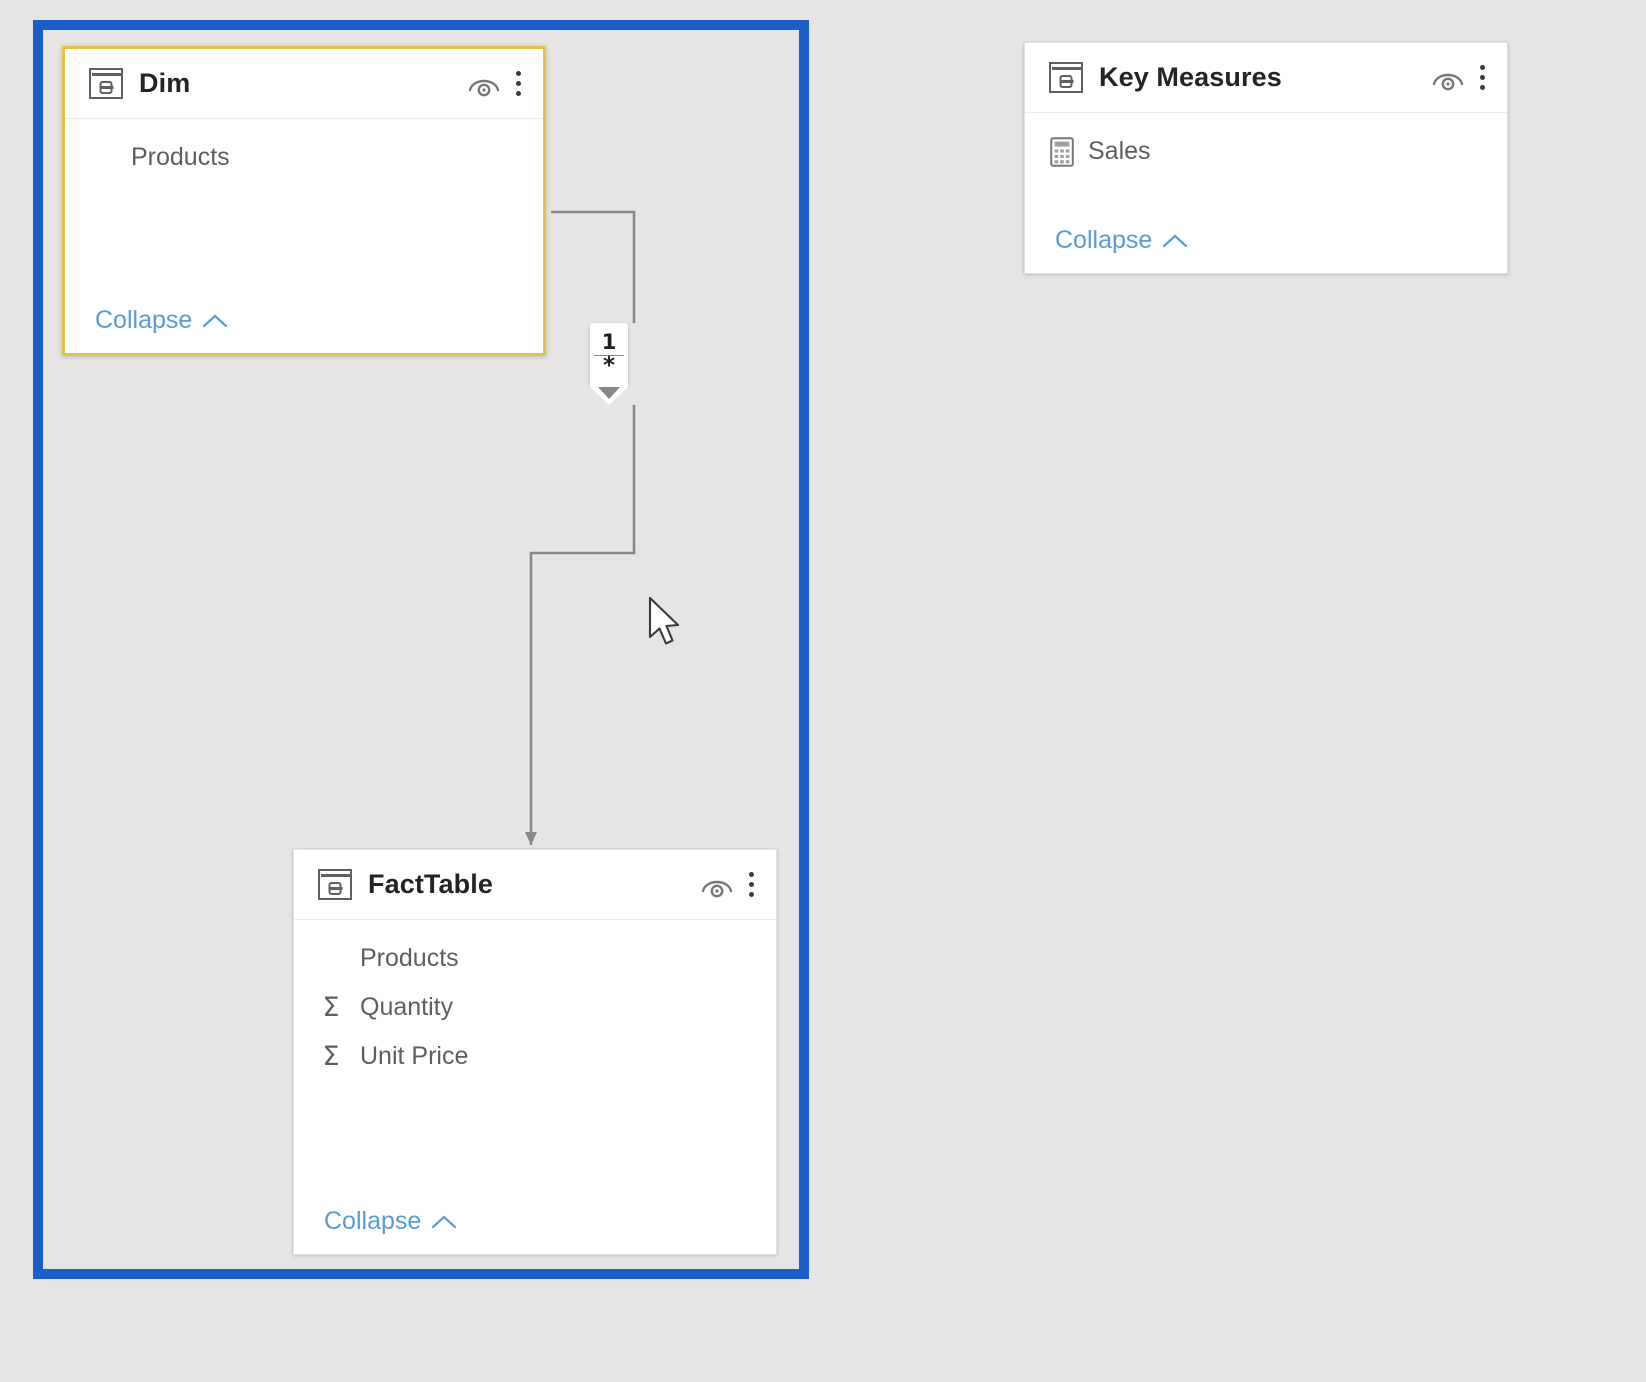 The height and width of the screenshot is (1382, 1646). I want to click on table-name-dim: Dim, so click(165, 83).